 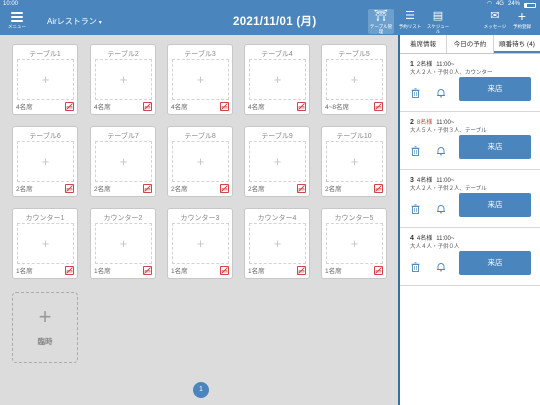 I want to click on waiting-list-item: 1 2名様 11:00~ 大人２人・子供０人、カウンター 来店, so click(x=470, y=83).